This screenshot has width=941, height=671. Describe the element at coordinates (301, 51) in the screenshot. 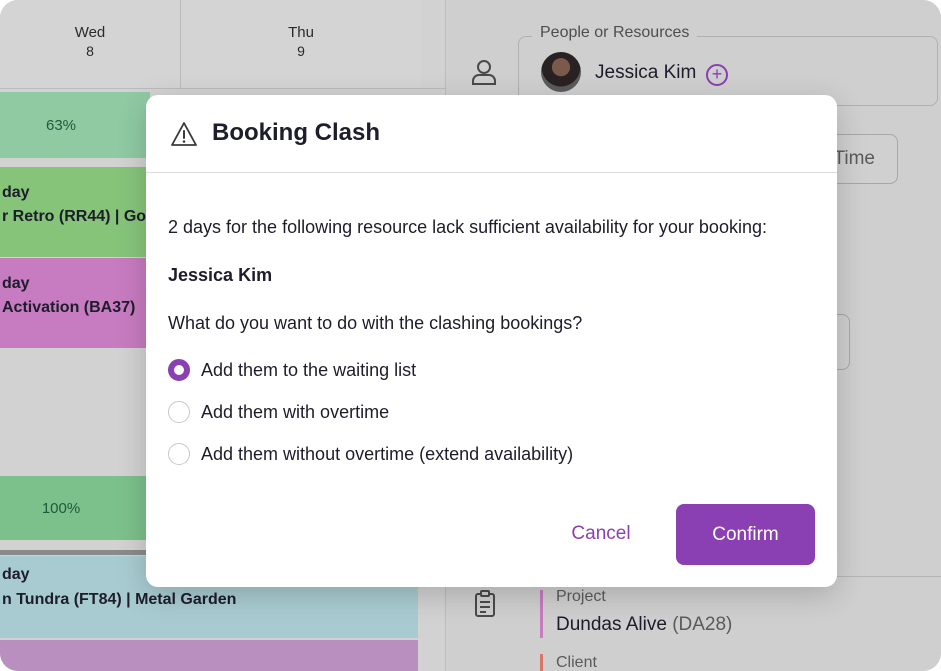

I see `day-number: 9` at that location.